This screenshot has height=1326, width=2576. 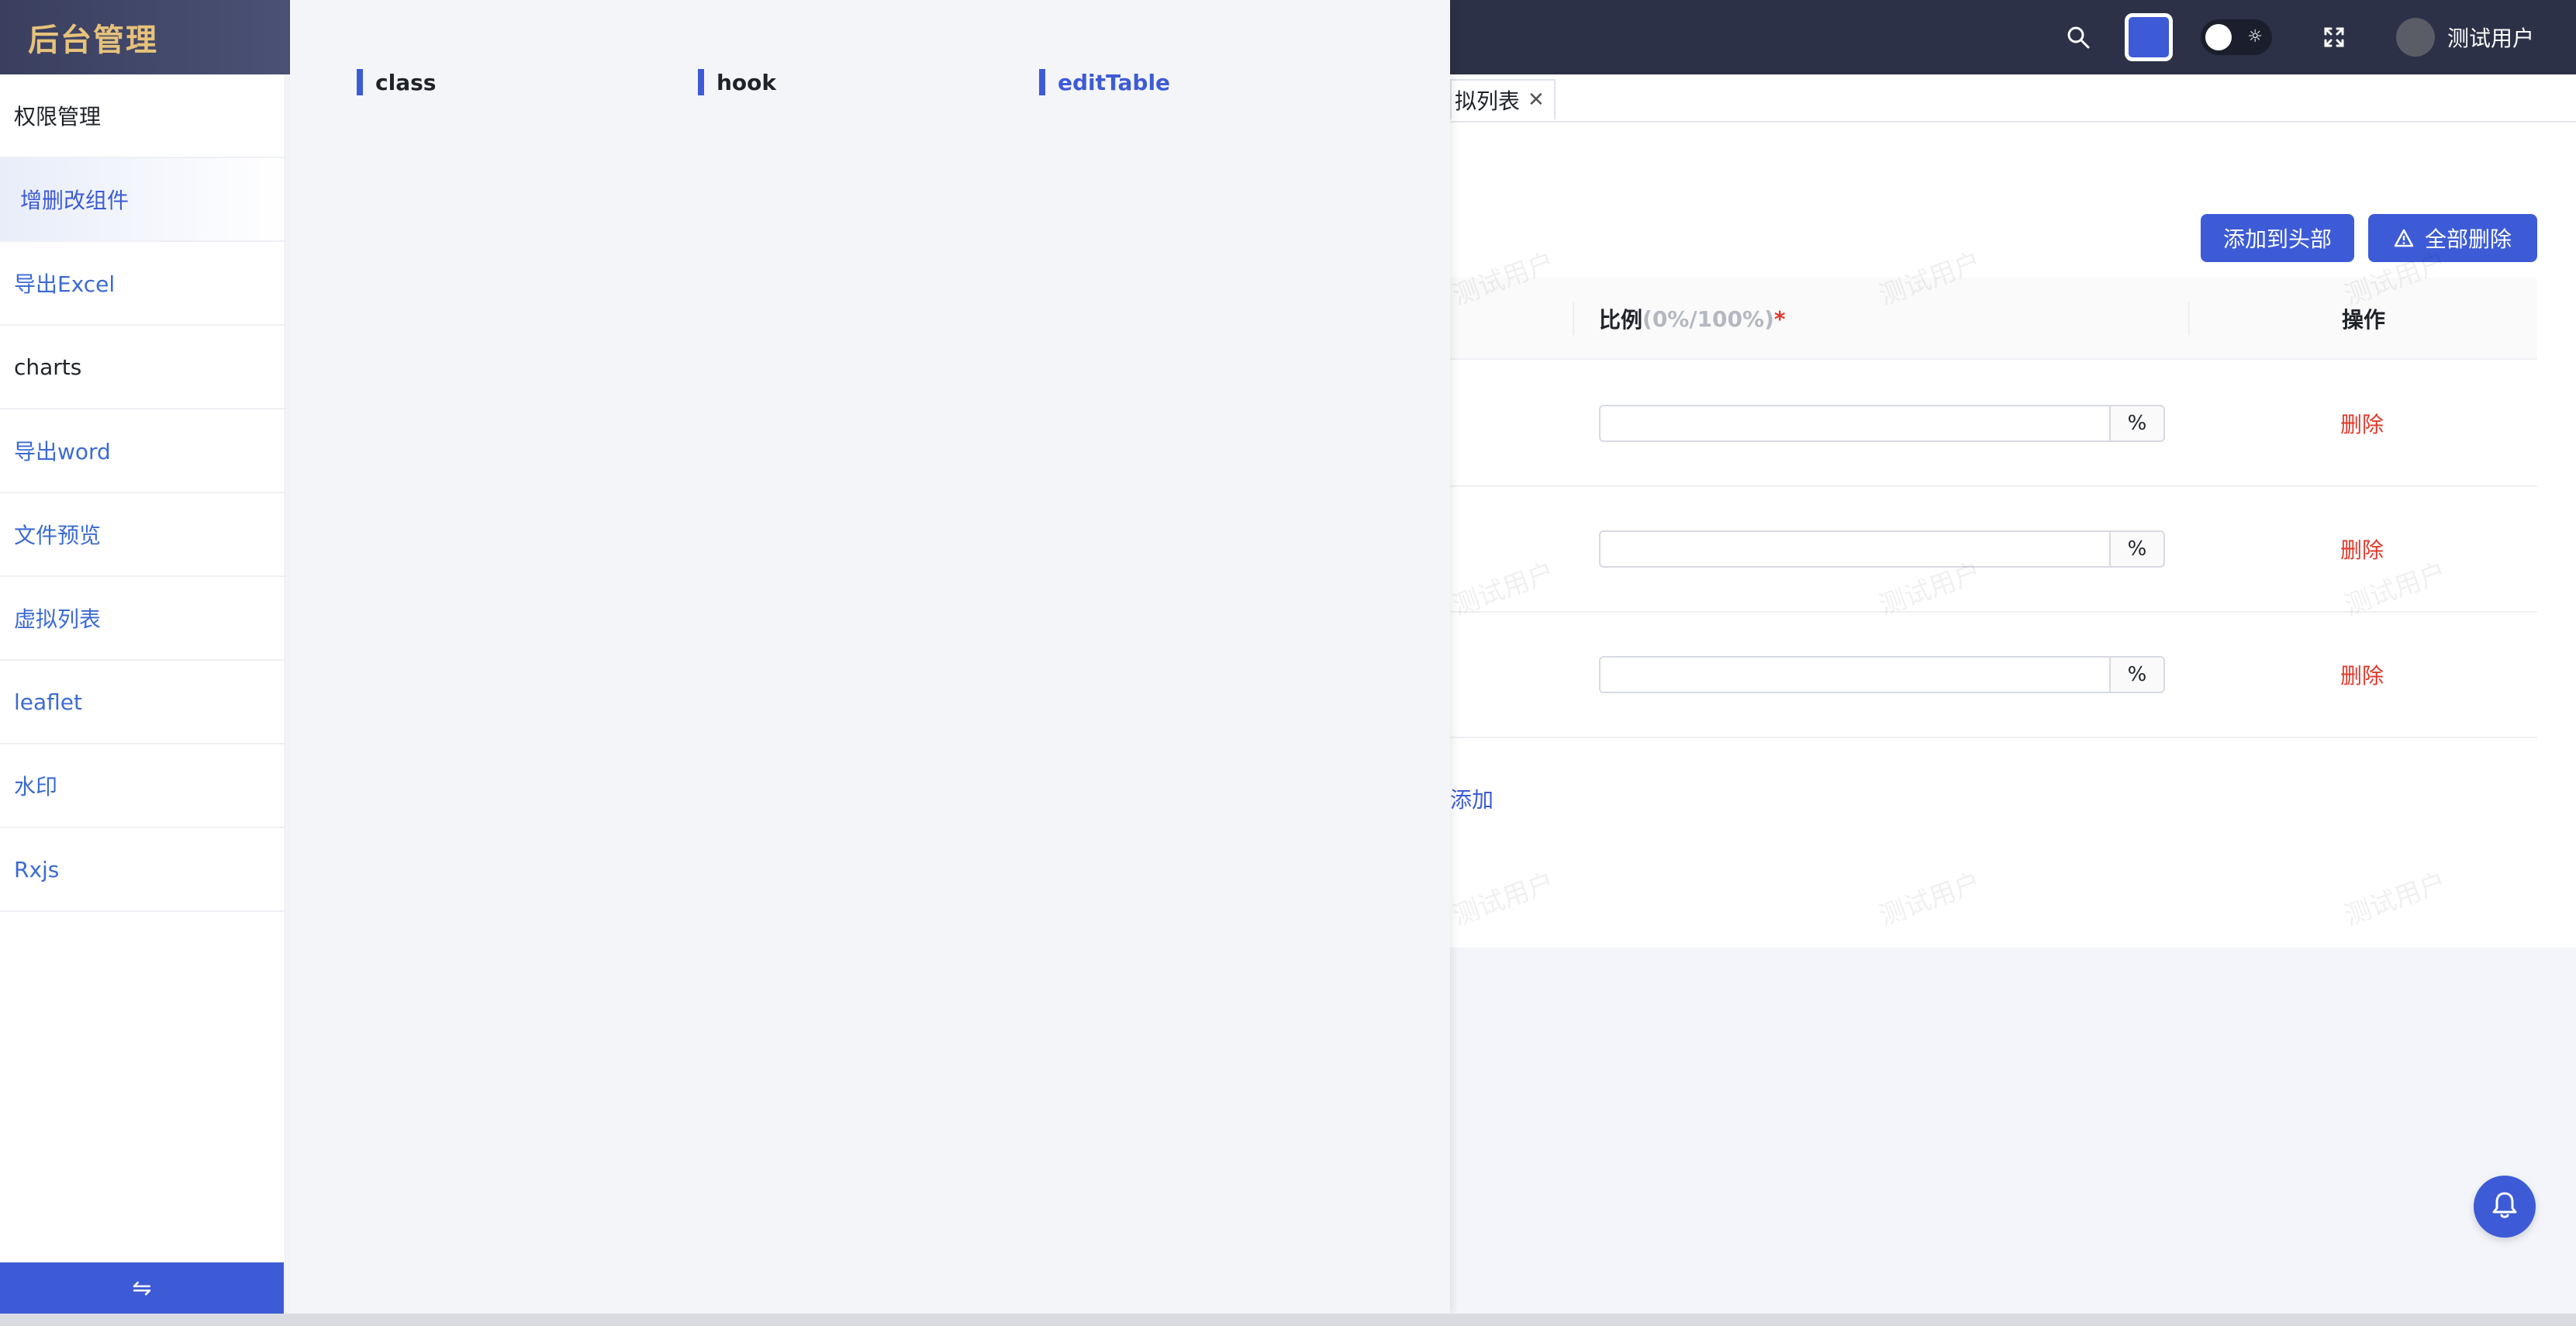 I want to click on tab-virtual-list: 拟列表 ✕, so click(x=1503, y=99).